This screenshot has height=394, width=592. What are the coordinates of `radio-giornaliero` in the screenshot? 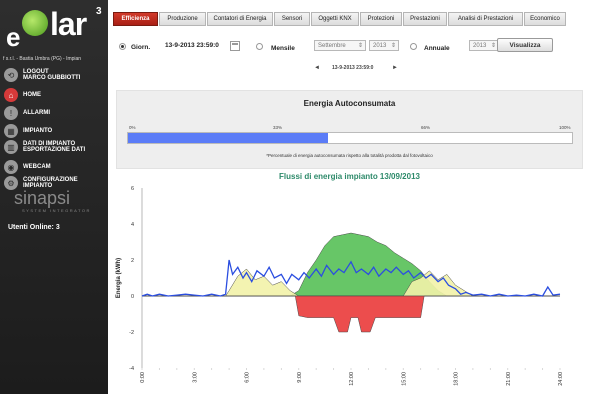 It's located at (122, 46).